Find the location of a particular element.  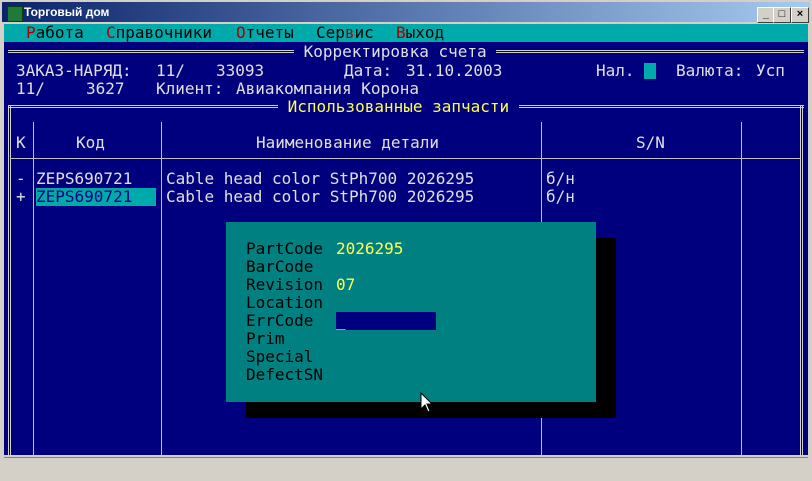

status-bar is located at coordinates (406, 467).